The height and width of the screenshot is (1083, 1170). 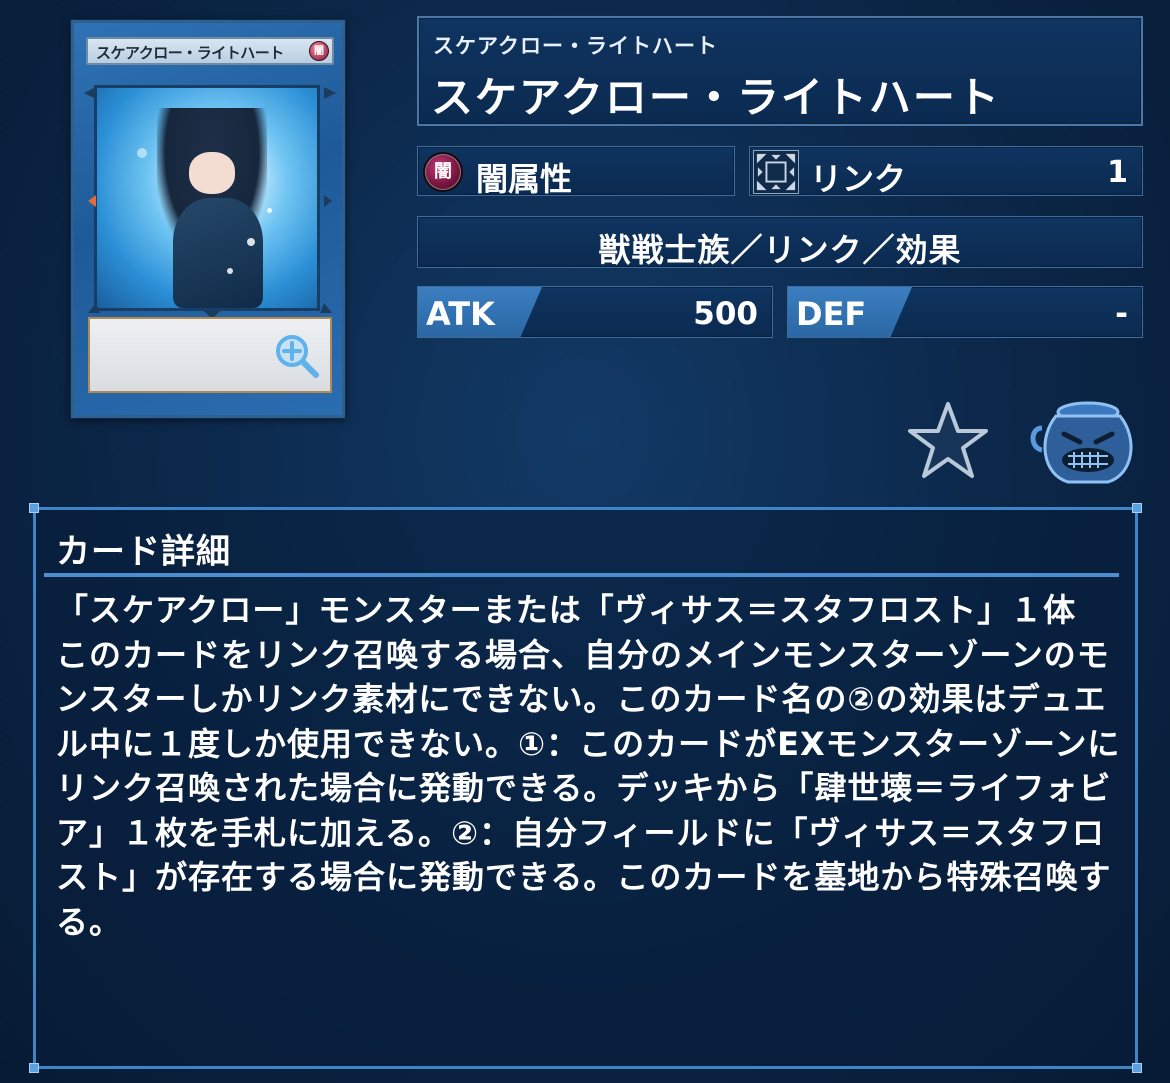 What do you see at coordinates (1121, 314) in the screenshot?
I see `def-value: -` at bounding box center [1121, 314].